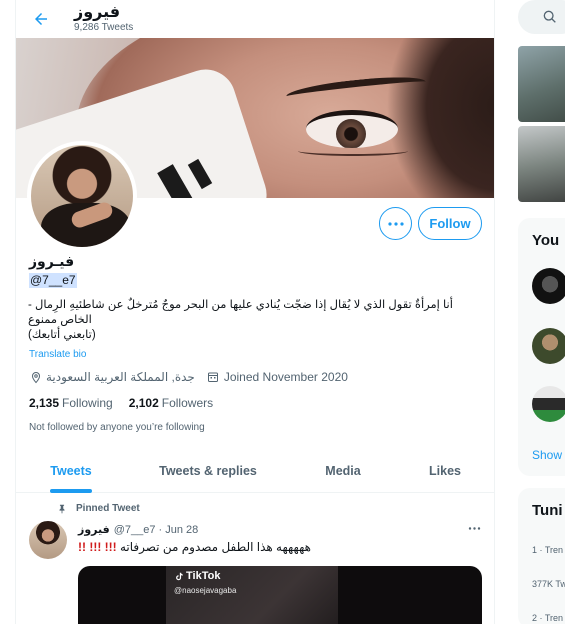 The width and height of the screenshot is (565, 624). Describe the element at coordinates (52, 261) in the screenshot. I see `profile-display-name: فيـروز` at that location.